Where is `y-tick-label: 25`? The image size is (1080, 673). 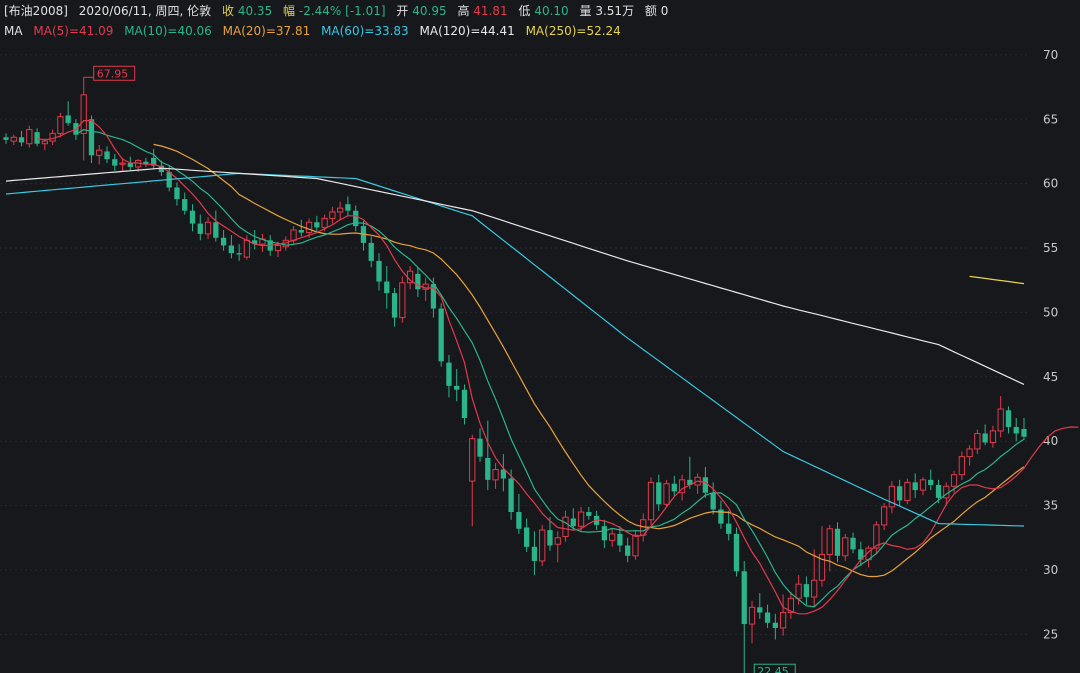
y-tick-label: 25 is located at coordinates (1050, 634).